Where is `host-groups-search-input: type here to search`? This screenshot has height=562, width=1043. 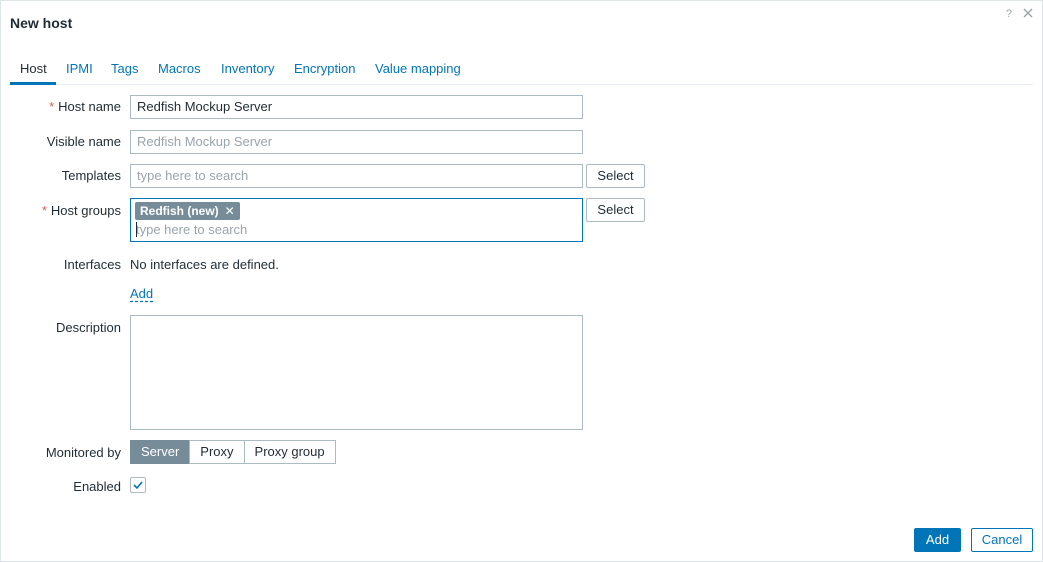 host-groups-search-input: type here to search is located at coordinates (191, 230).